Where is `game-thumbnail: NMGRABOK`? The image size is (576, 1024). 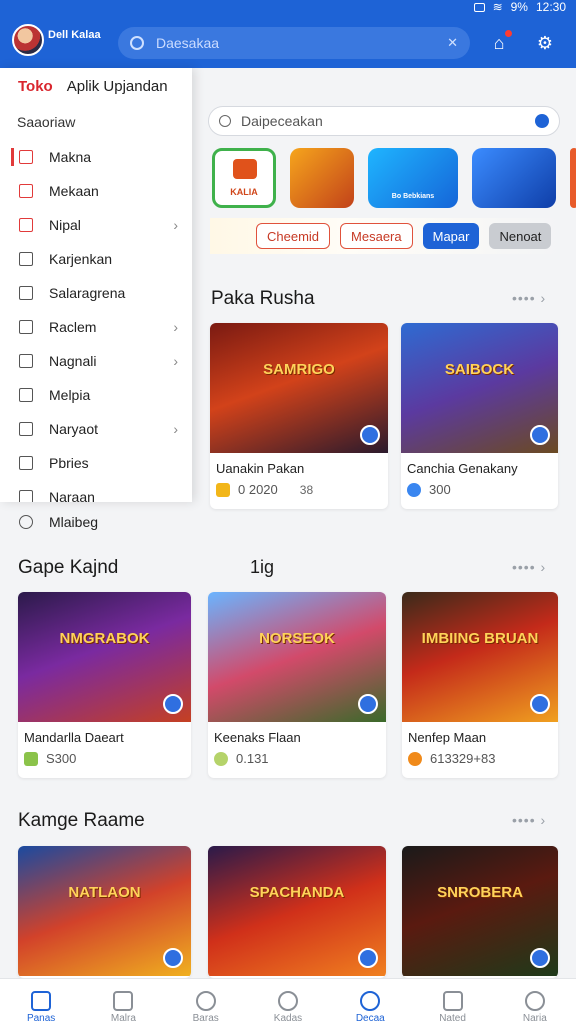
game-thumbnail: NMGRABOK is located at coordinates (104, 657).